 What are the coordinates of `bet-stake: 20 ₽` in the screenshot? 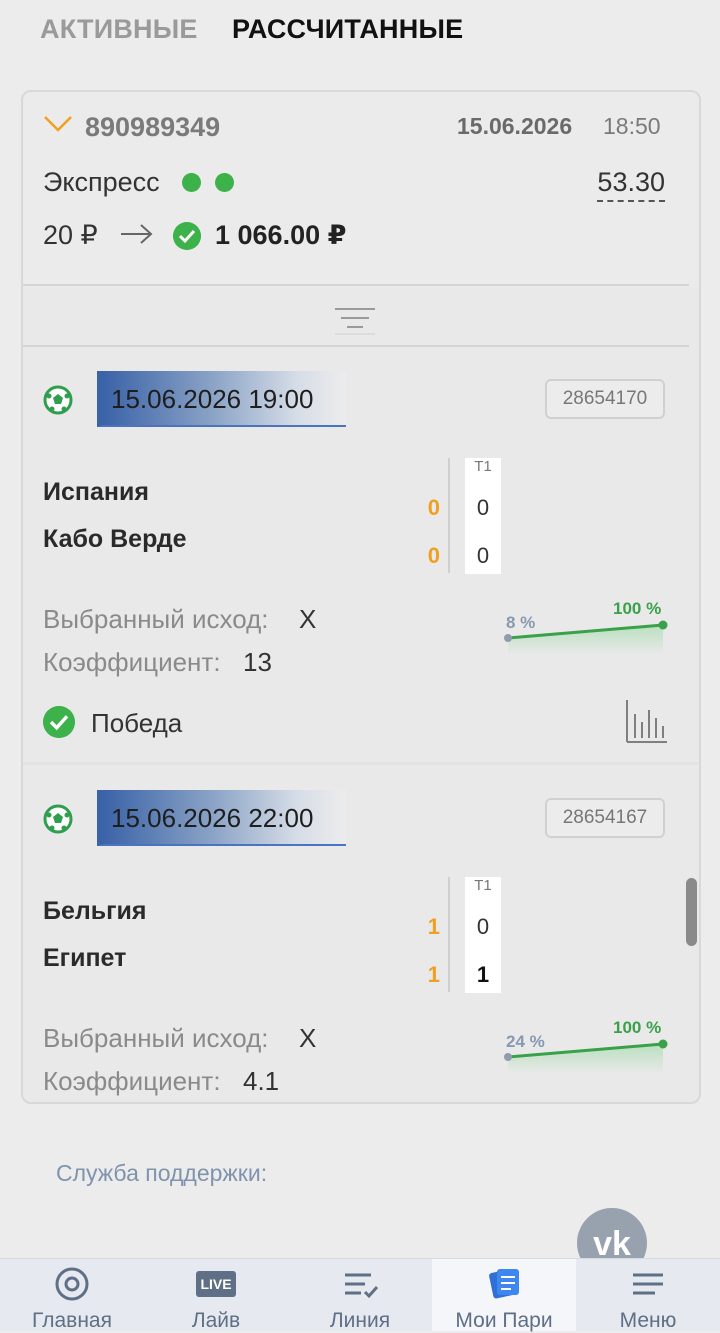 It's located at (70, 235).